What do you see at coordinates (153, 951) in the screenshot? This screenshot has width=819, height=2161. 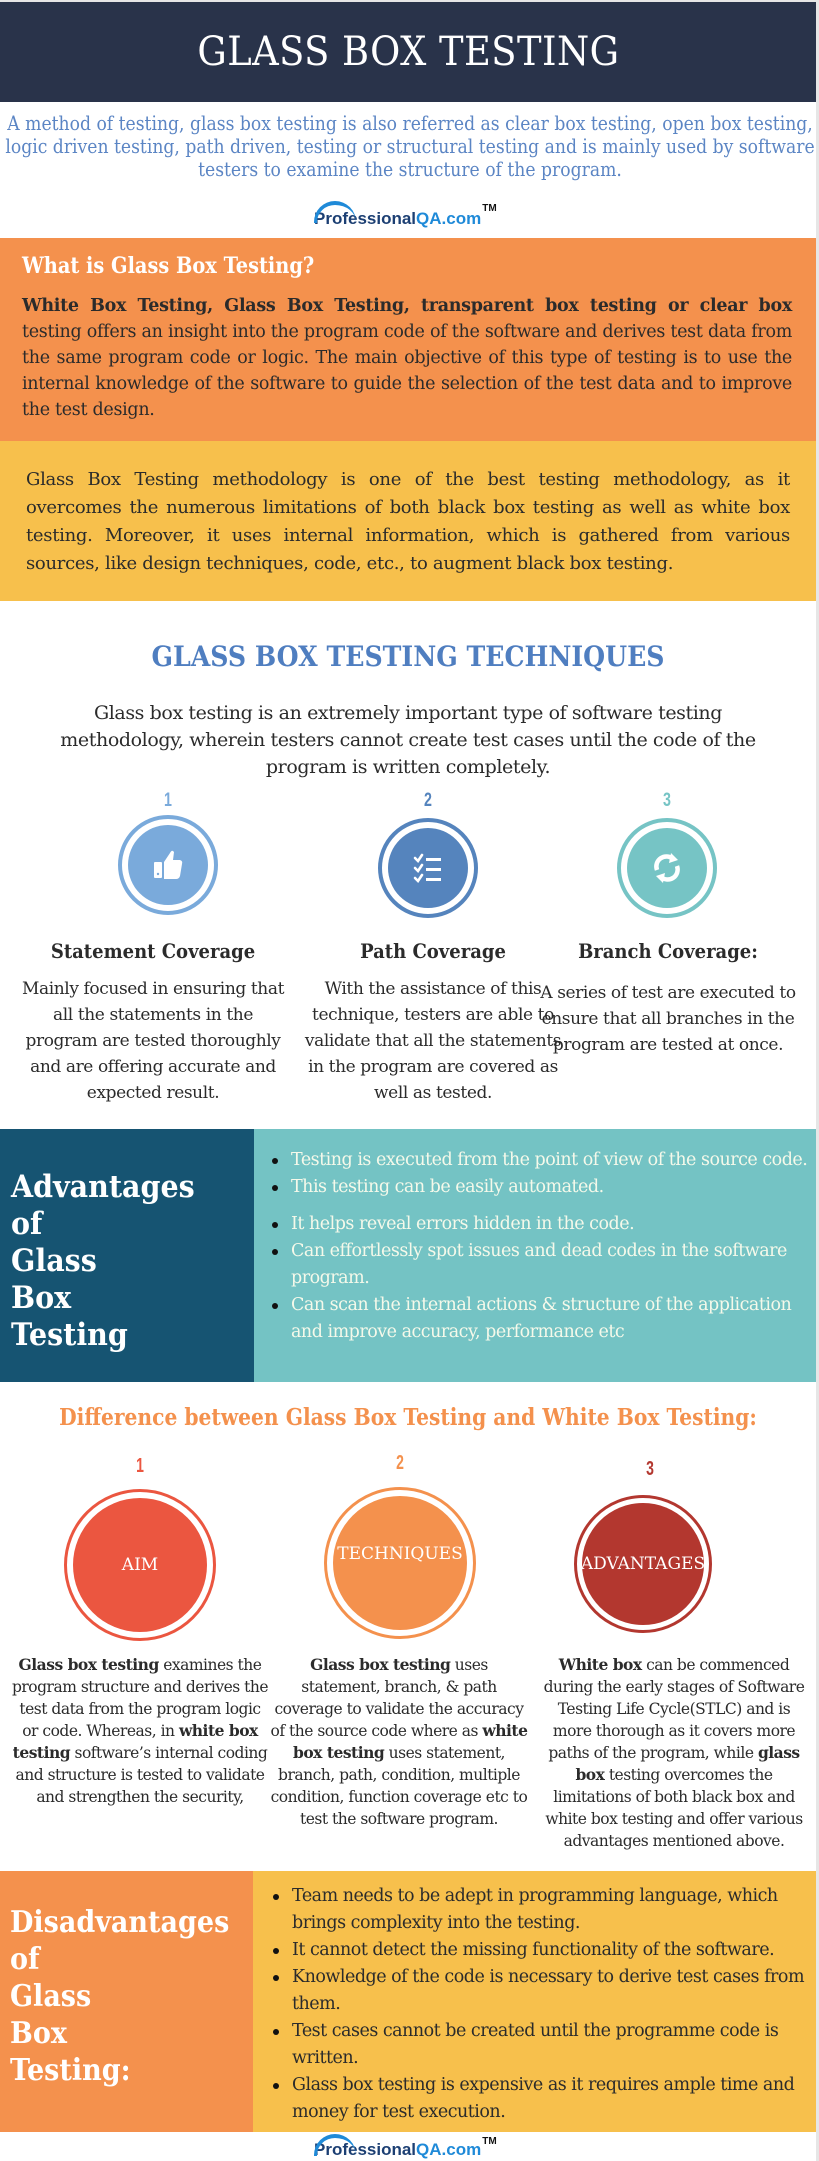 I see `technique-title: Statement Coverage` at bounding box center [153, 951].